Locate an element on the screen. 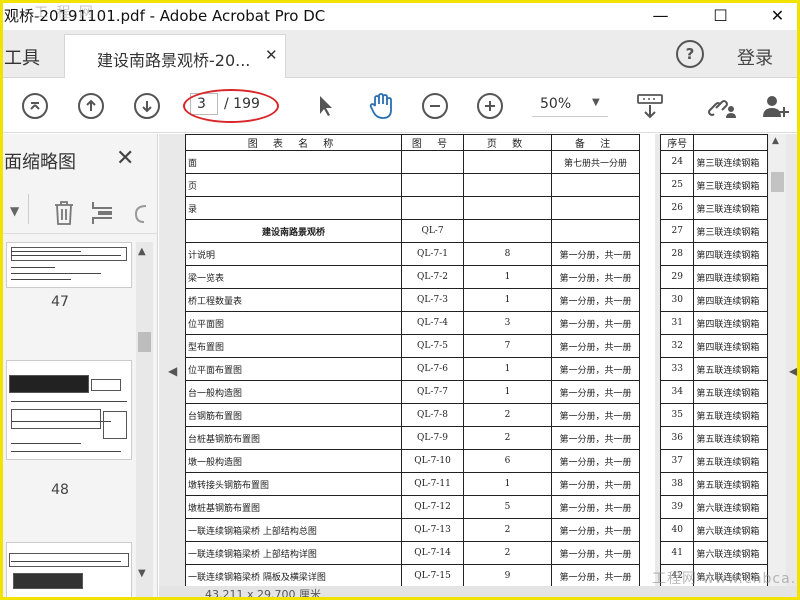 This screenshot has height=600, width=800. row-seq: 24 is located at coordinates (677, 162).